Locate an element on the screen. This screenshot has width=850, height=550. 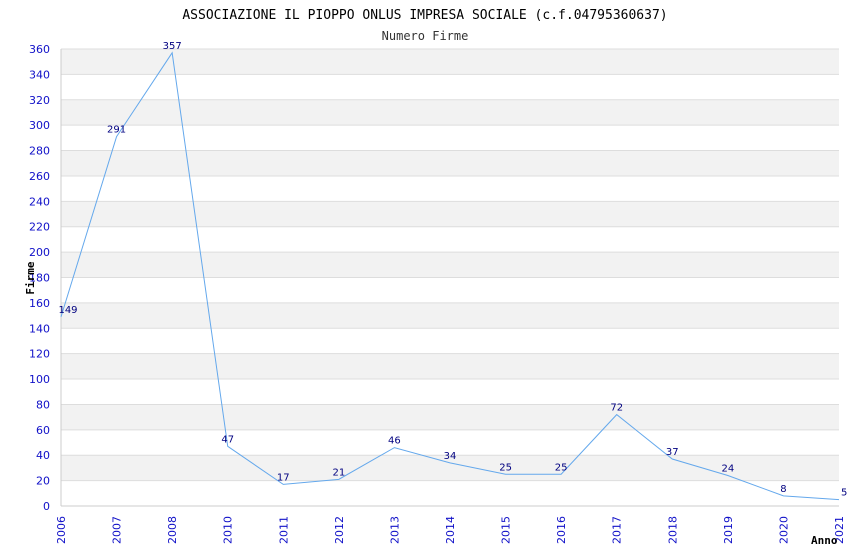
y-tick-label: 320 is located at coordinates (39, 100).